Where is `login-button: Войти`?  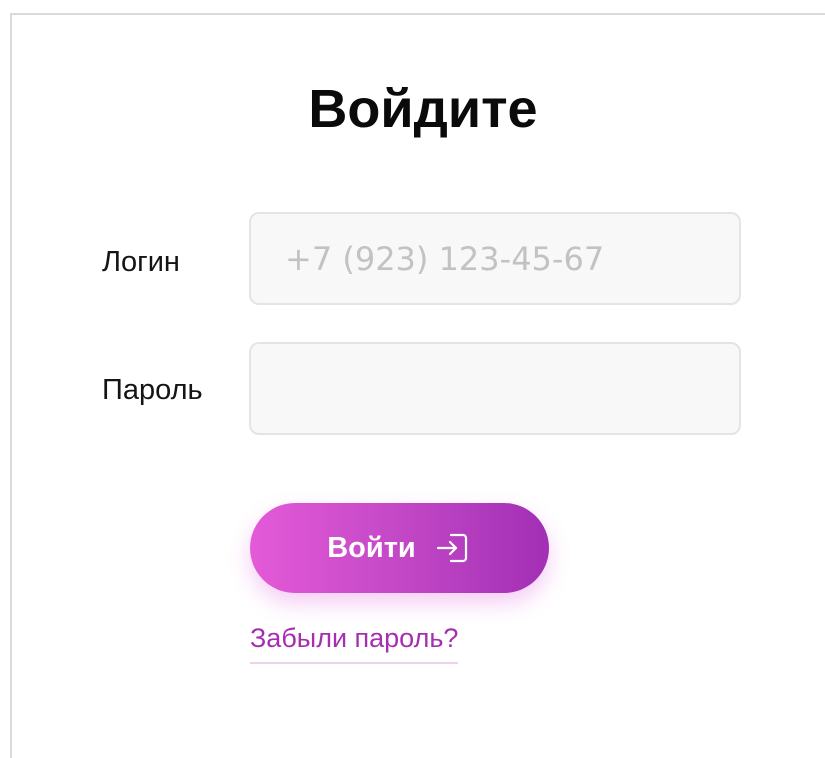
login-button: Войти is located at coordinates (399, 548).